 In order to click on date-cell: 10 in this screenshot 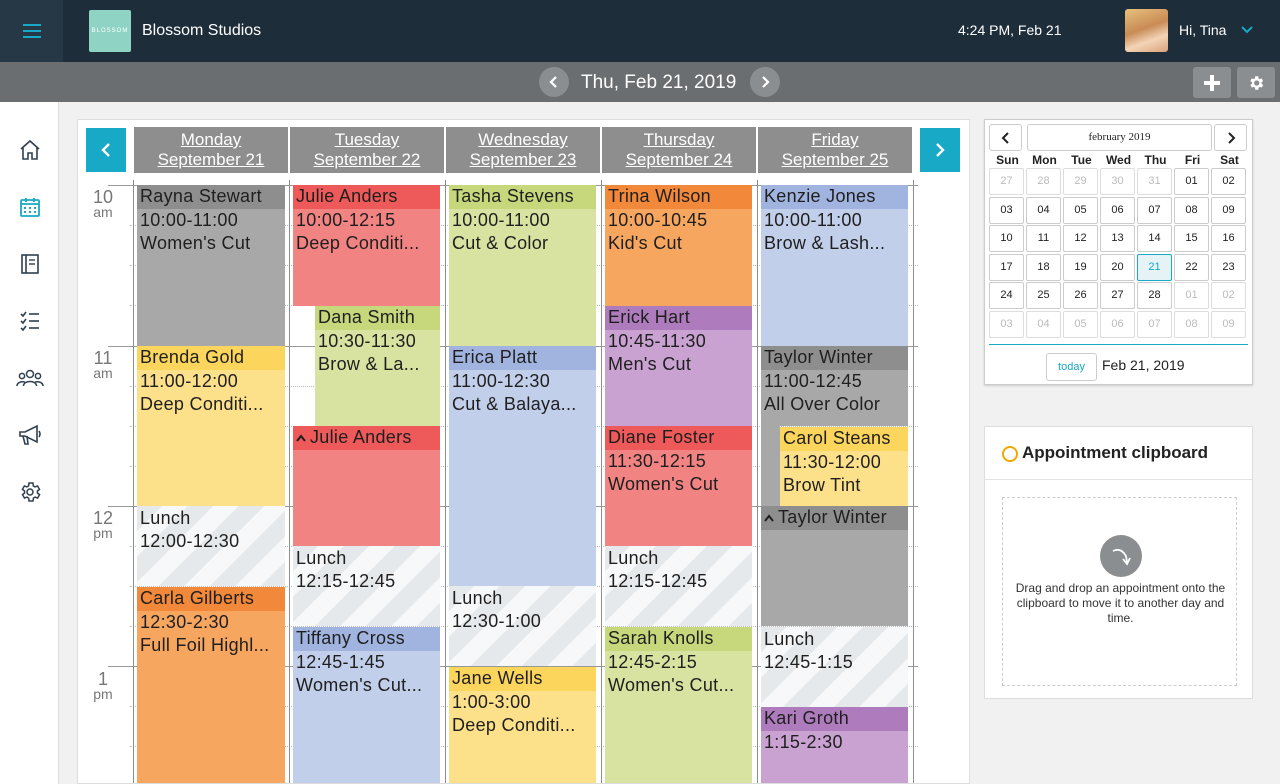, I will do `click(1006, 239)`.